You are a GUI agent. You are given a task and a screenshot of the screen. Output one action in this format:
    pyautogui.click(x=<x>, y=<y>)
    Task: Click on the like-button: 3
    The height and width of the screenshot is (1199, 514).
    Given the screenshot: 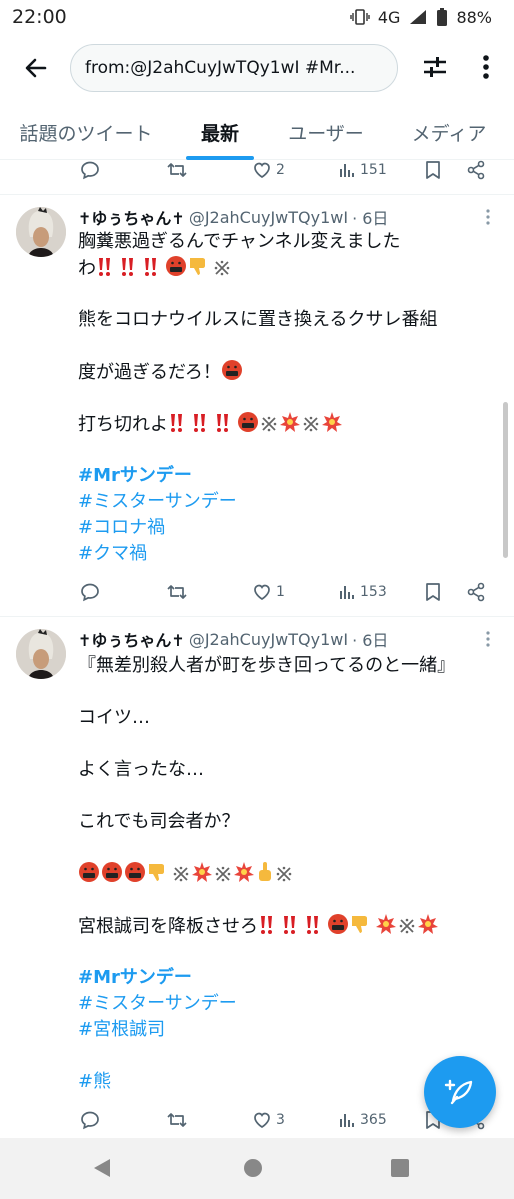 What is the action you would take?
    pyautogui.click(x=268, y=1120)
    